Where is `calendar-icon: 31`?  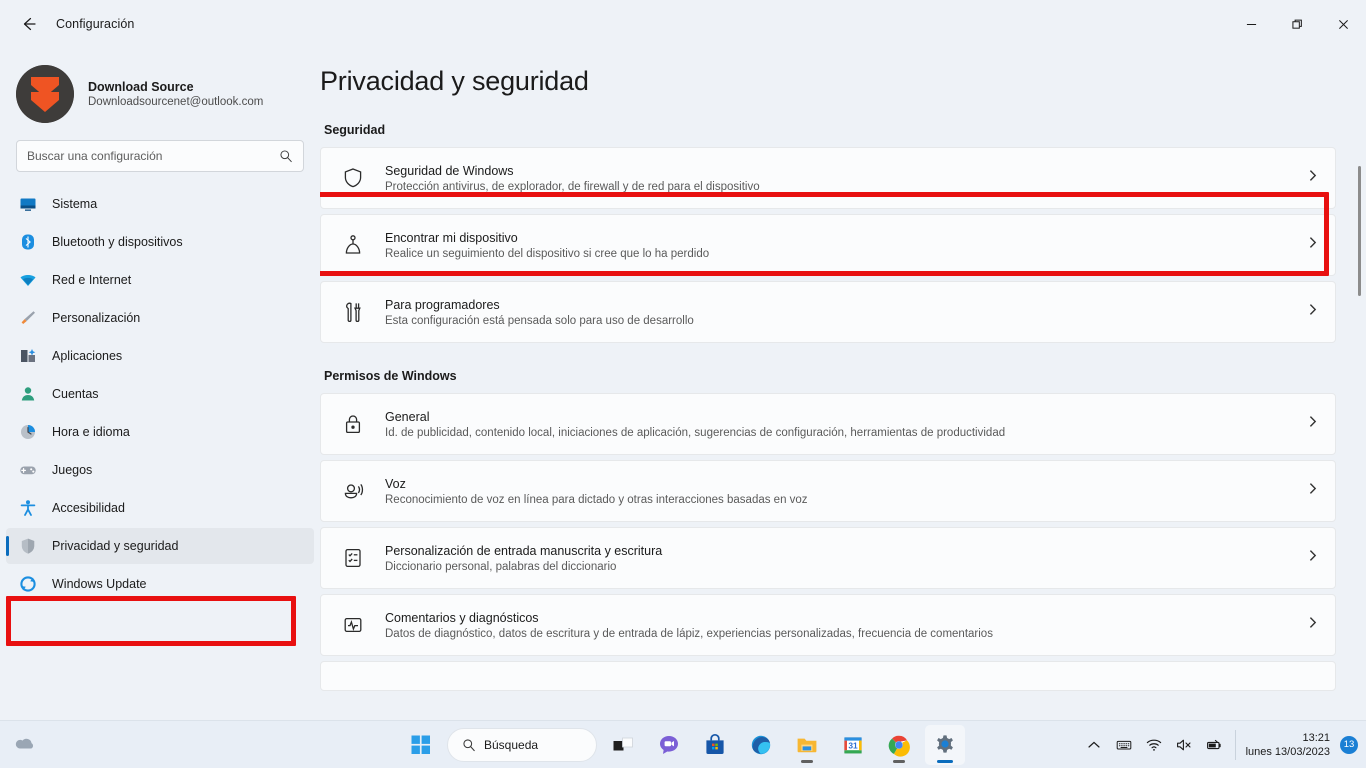
calendar-icon: 31 is located at coordinates (853, 745).